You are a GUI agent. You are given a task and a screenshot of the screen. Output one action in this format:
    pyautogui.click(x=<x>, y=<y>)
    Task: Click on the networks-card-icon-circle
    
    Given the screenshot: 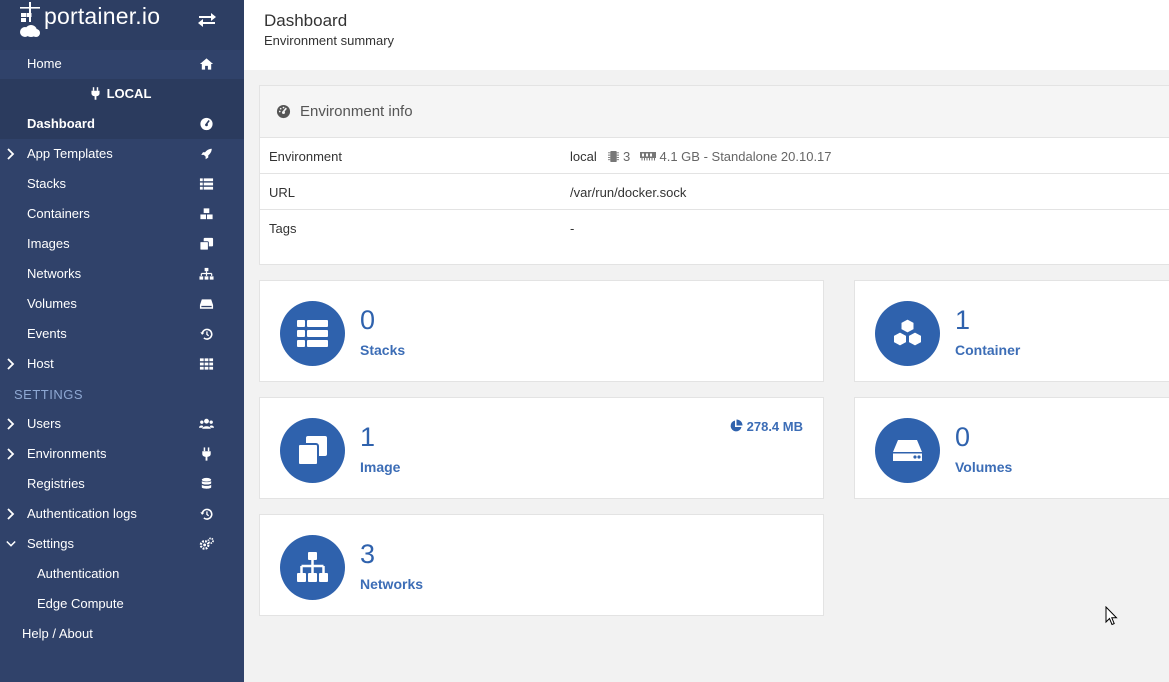 What is the action you would take?
    pyautogui.click(x=312, y=567)
    